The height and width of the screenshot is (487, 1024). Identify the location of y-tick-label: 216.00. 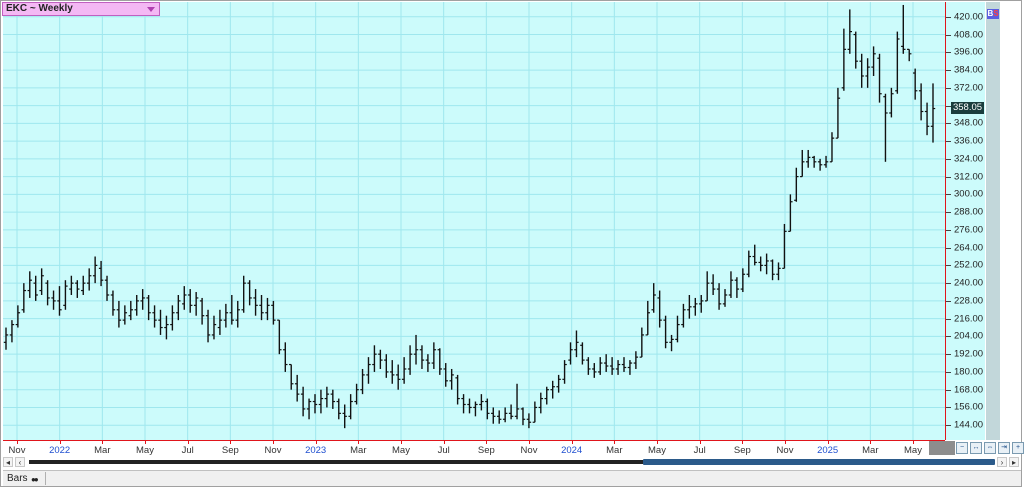
(969, 319).